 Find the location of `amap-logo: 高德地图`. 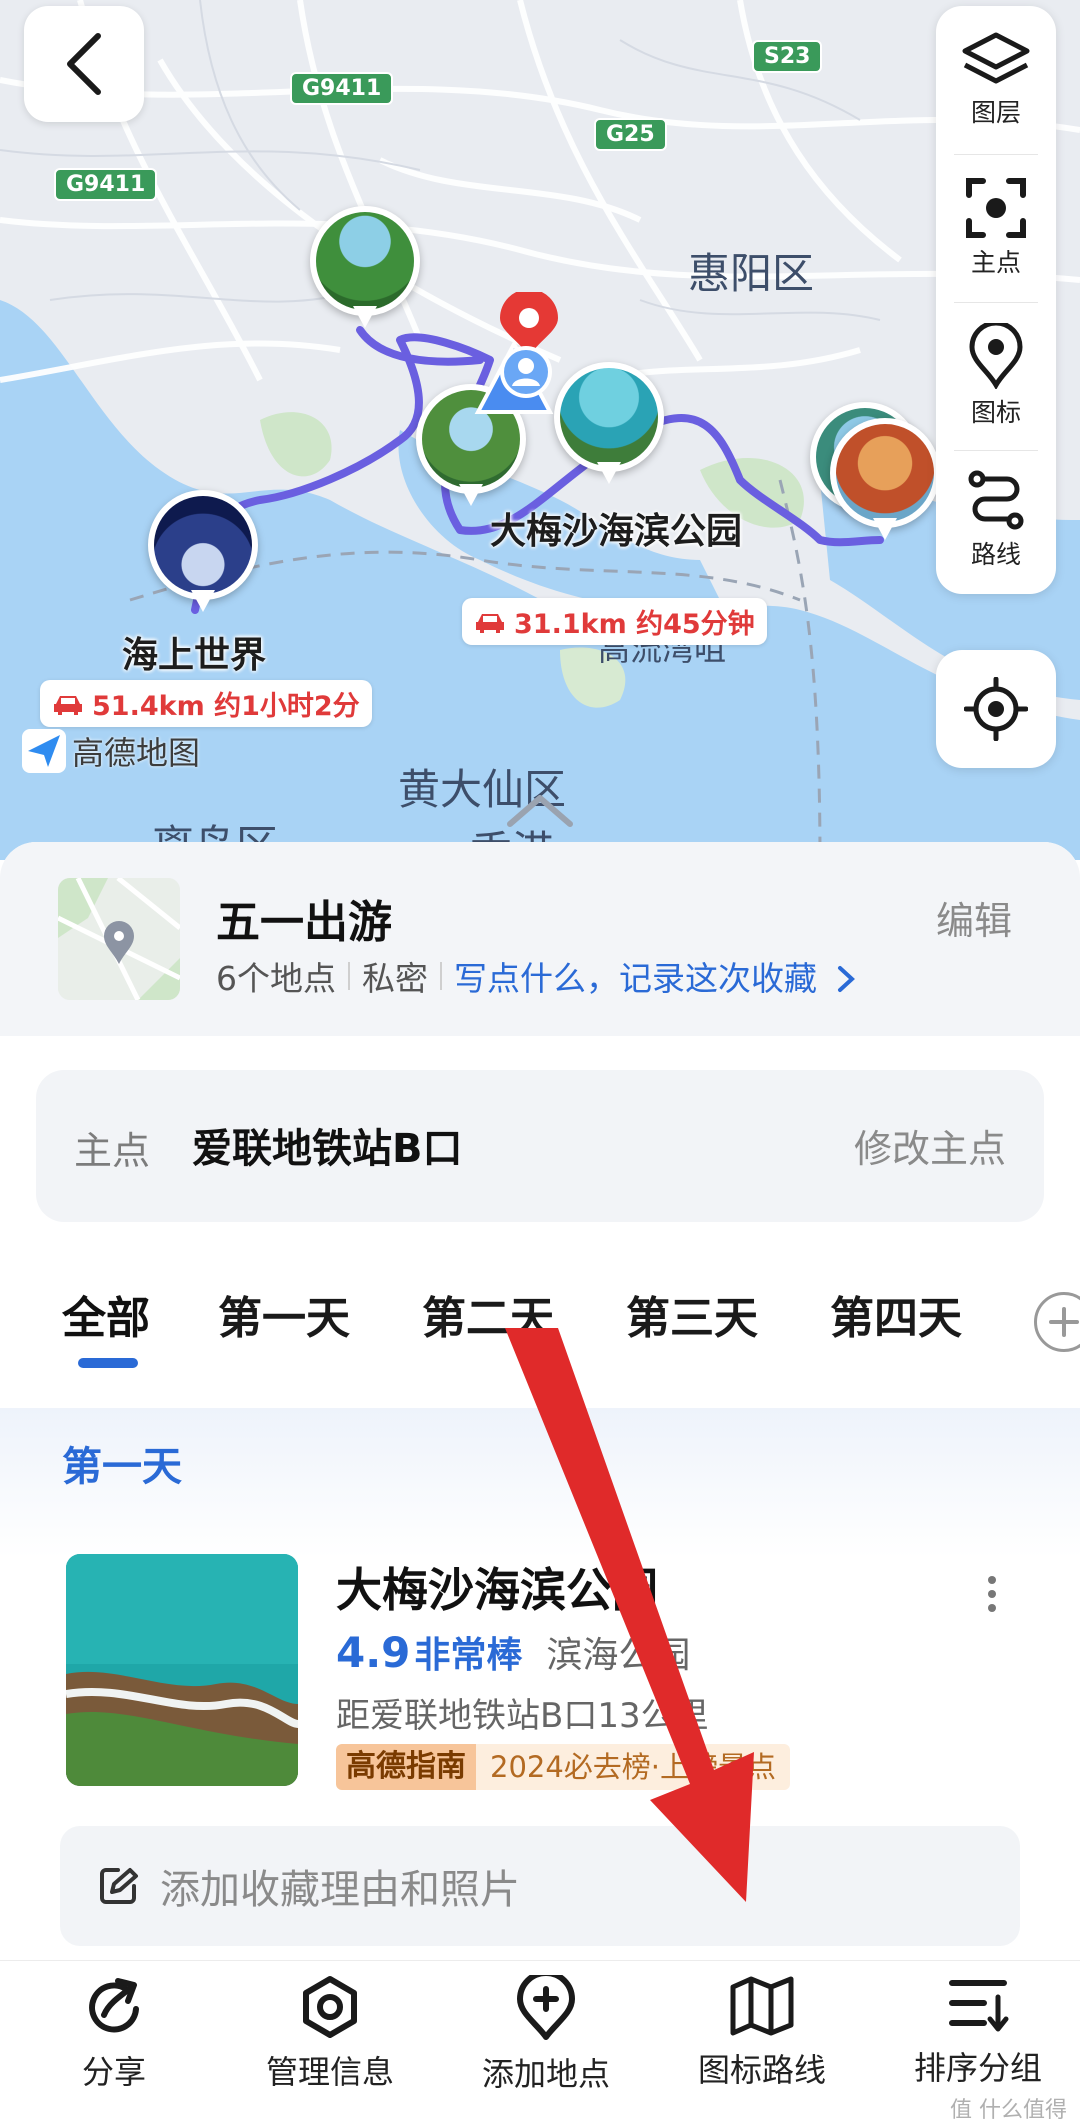

amap-logo: 高德地图 is located at coordinates (111, 751).